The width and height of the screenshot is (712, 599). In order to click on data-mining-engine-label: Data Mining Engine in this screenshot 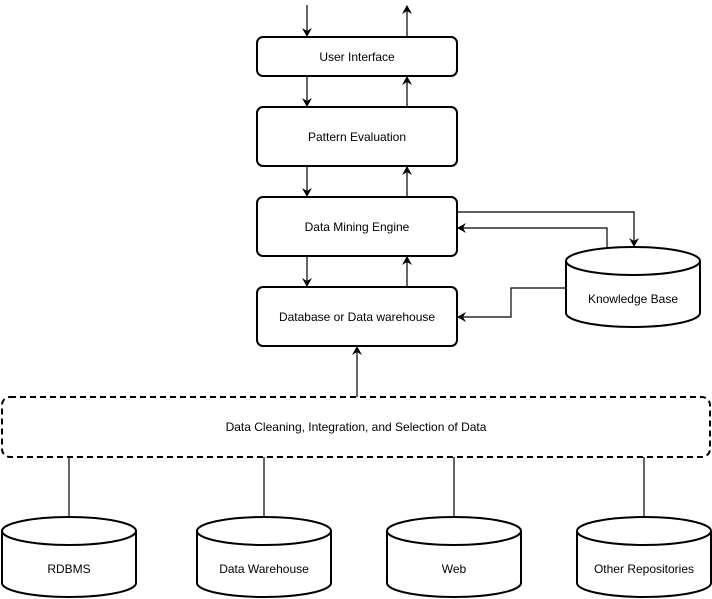, I will do `click(357, 227)`.